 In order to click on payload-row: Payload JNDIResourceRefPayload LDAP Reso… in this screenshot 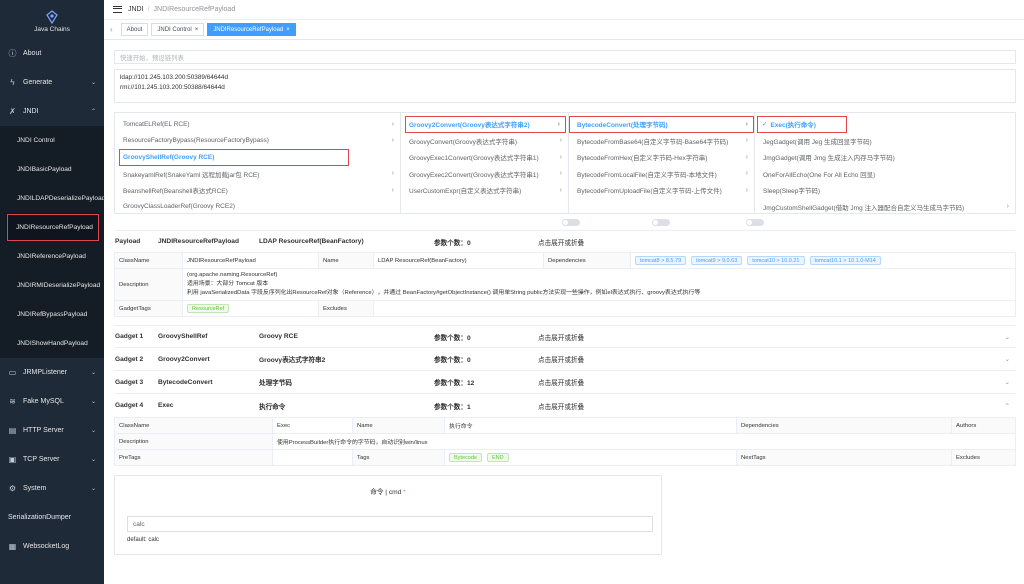, I will do `click(565, 241)`.